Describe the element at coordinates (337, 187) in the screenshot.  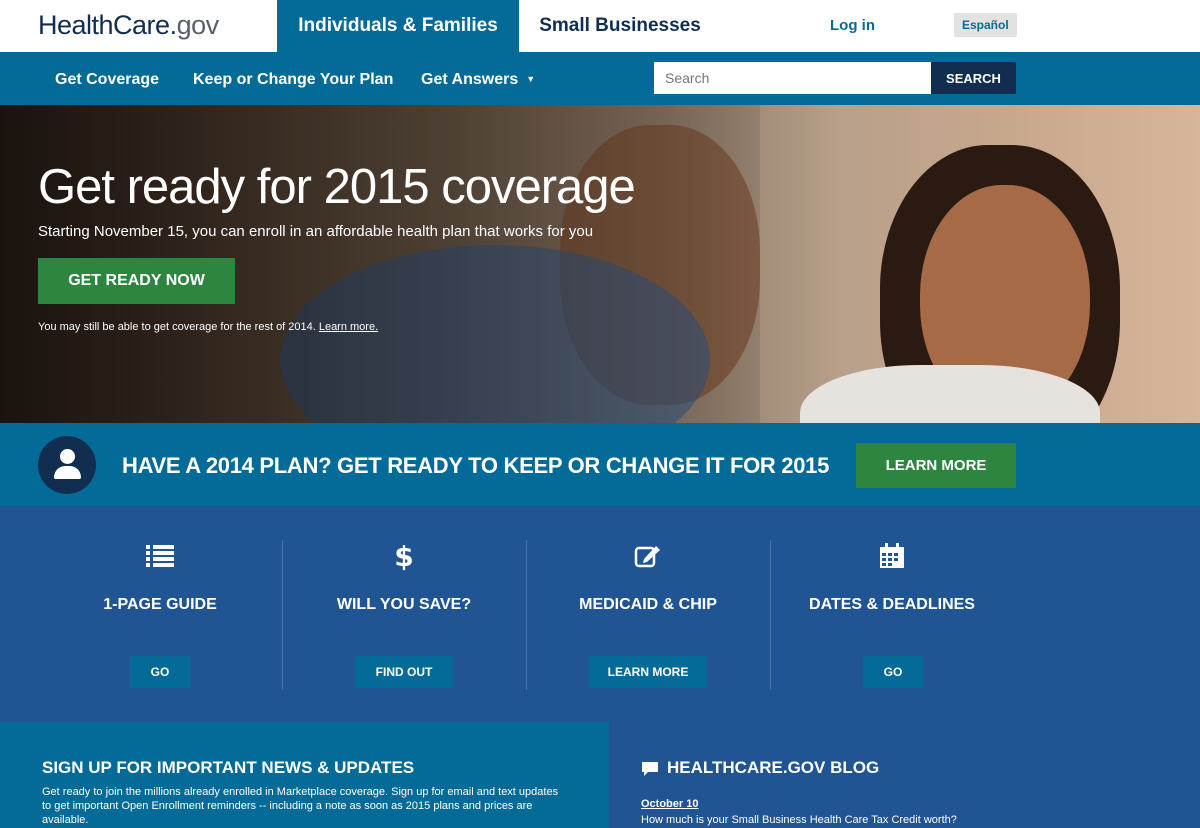
I see `hero-title: Get ready for 2015 coverage` at that location.